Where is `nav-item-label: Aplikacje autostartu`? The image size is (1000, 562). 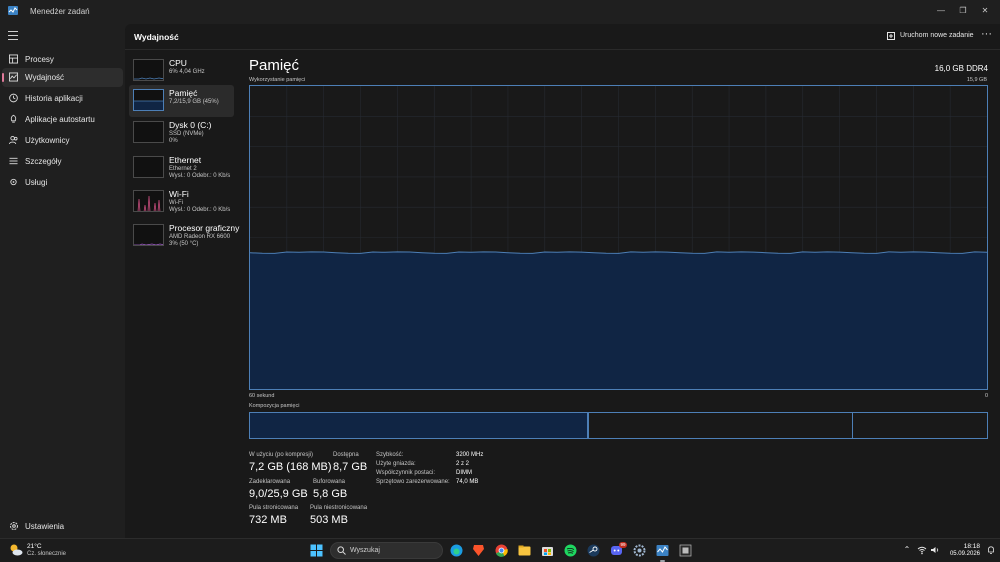
nav-item-label: Aplikacje autostartu is located at coordinates (60, 119).